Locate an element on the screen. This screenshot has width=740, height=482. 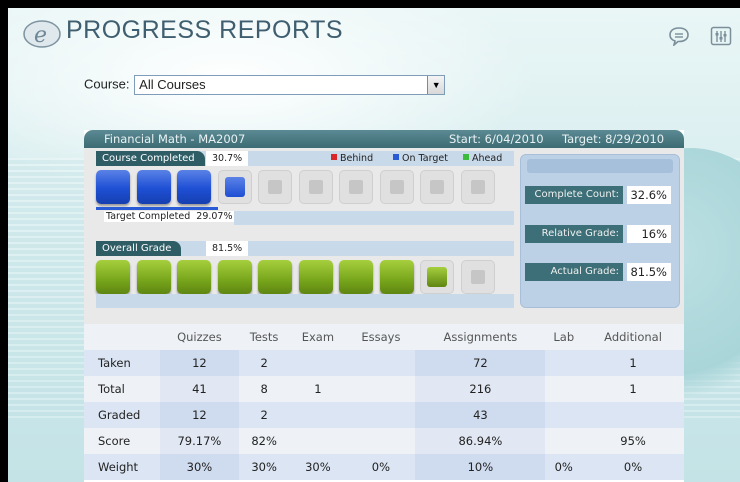
legend-ahead-label: Ahead is located at coordinates (487, 158).